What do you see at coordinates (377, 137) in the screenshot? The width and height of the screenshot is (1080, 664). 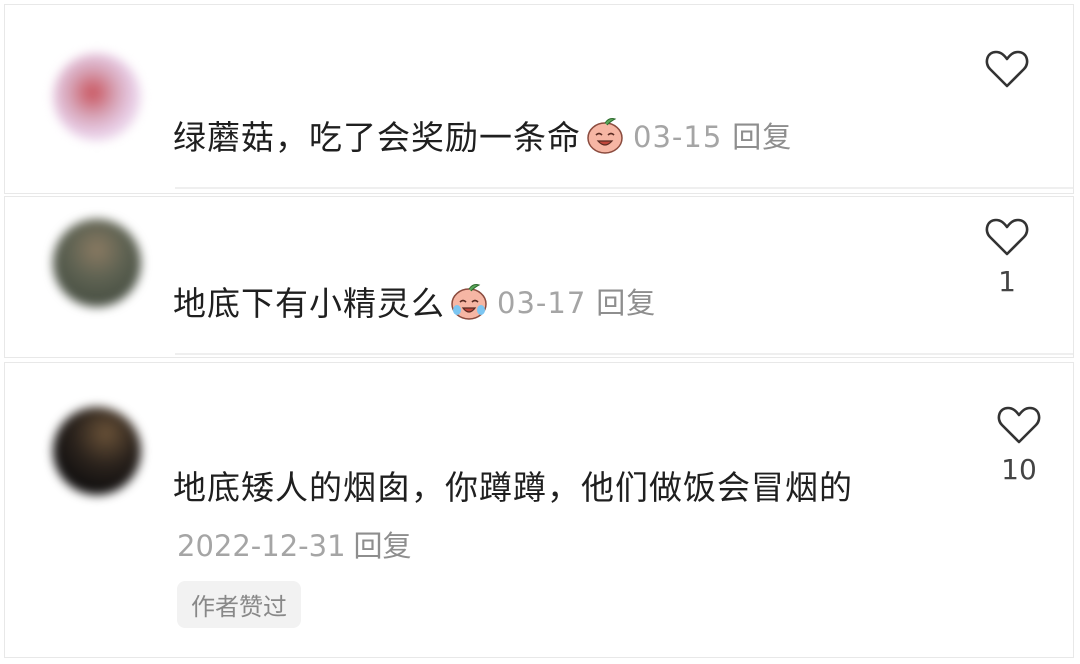 I see `comment-text: 绿蘑菇，吃了会奖励一条命` at bounding box center [377, 137].